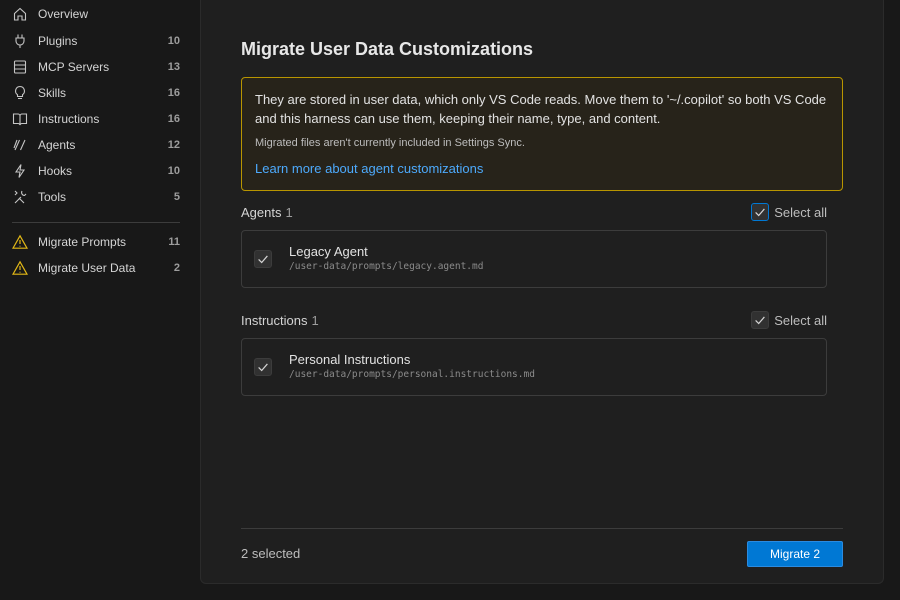 This screenshot has width=900, height=600. I want to click on section-title-wrapper: Agents 1, so click(267, 212).